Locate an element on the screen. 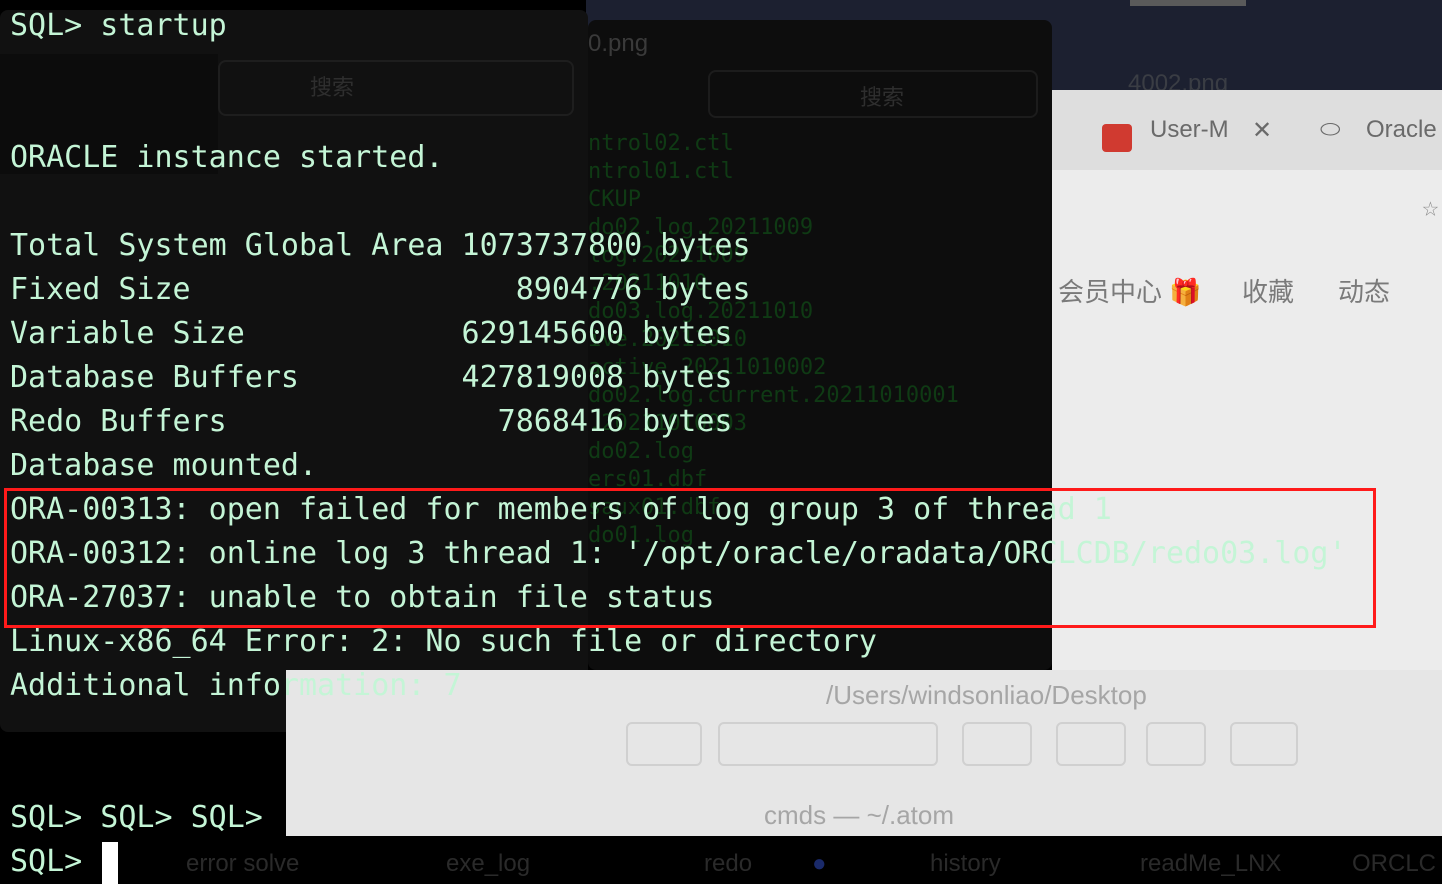 This screenshot has height=884, width=1442. additional-info-line: Additional information: 7 is located at coordinates (236, 685).